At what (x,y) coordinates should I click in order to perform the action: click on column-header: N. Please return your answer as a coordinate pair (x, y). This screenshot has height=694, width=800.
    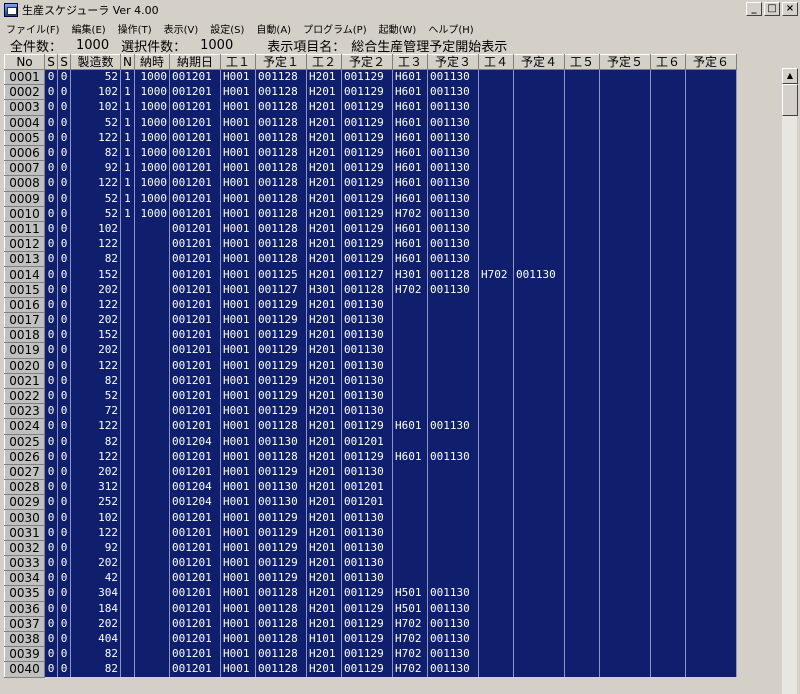
    Looking at the image, I should click on (127, 62).